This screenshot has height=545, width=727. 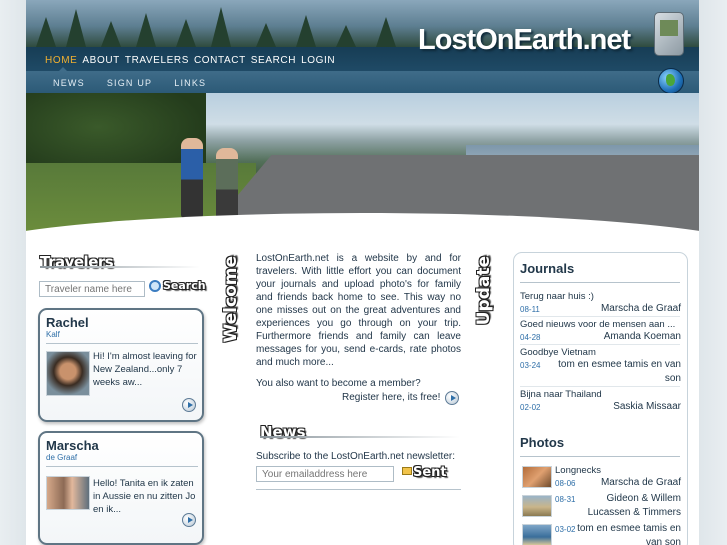 I want to click on sub-nav: NEWS SIGN UP LINKS, so click(x=129, y=83).